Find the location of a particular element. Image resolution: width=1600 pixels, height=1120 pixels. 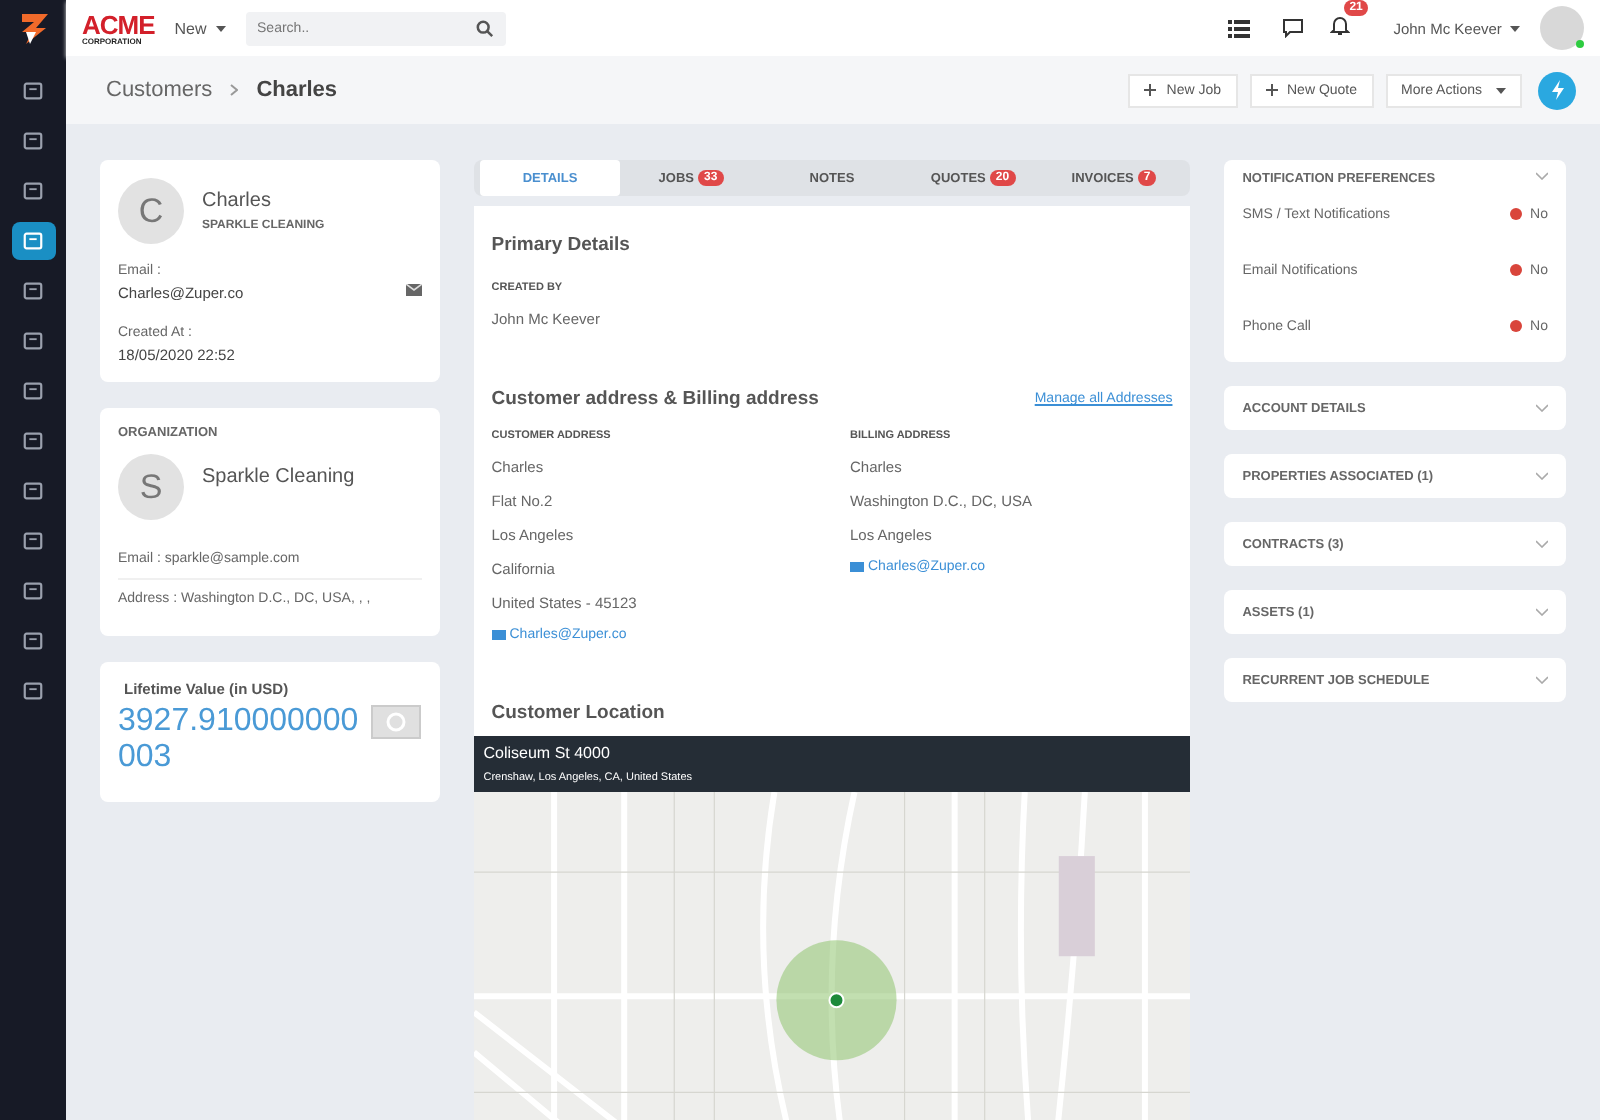

breadcrumb-current: Charles is located at coordinates (297, 90).